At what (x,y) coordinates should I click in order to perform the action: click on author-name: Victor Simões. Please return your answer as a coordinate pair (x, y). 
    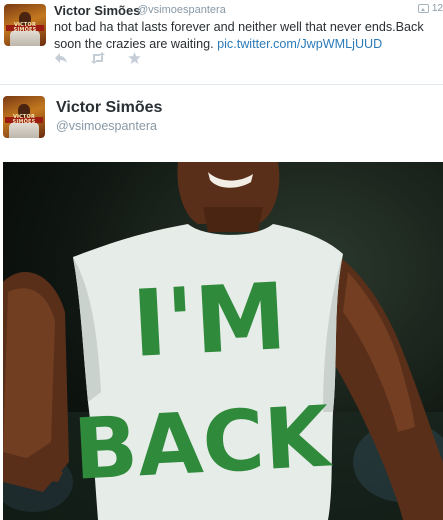
    Looking at the image, I should click on (97, 10).